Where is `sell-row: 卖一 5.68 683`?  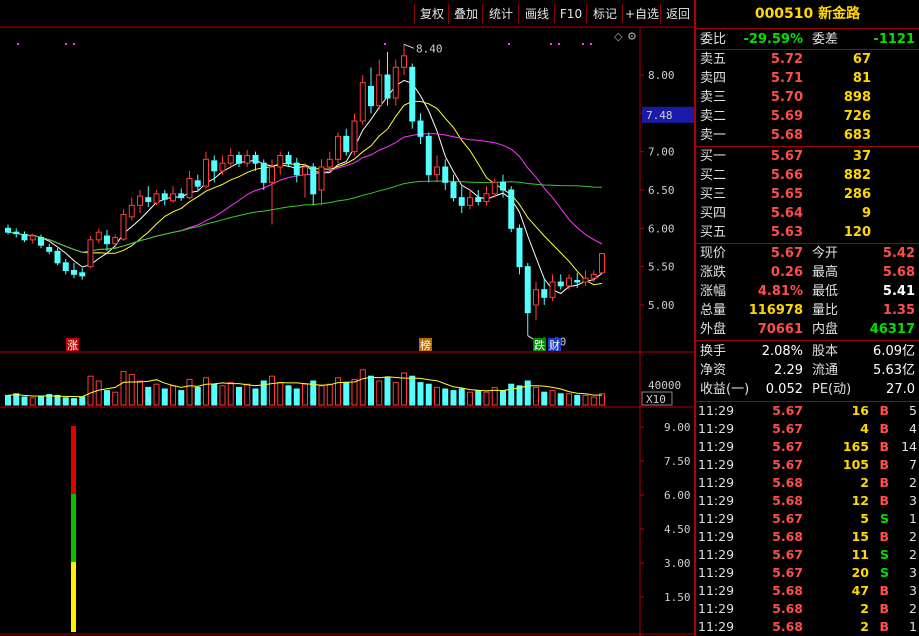 sell-row: 卖一 5.68 683 is located at coordinates (808, 135).